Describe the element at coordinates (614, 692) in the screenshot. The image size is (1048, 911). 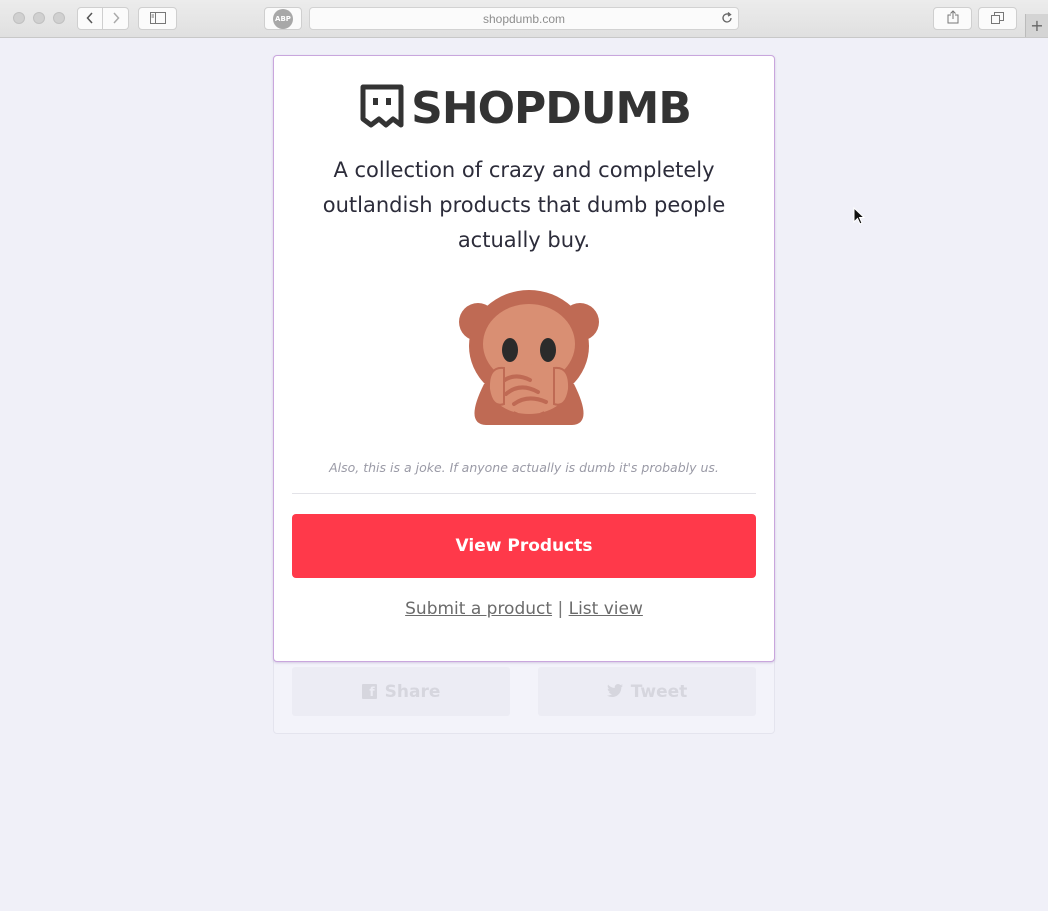
I see `twitter-icon` at that location.